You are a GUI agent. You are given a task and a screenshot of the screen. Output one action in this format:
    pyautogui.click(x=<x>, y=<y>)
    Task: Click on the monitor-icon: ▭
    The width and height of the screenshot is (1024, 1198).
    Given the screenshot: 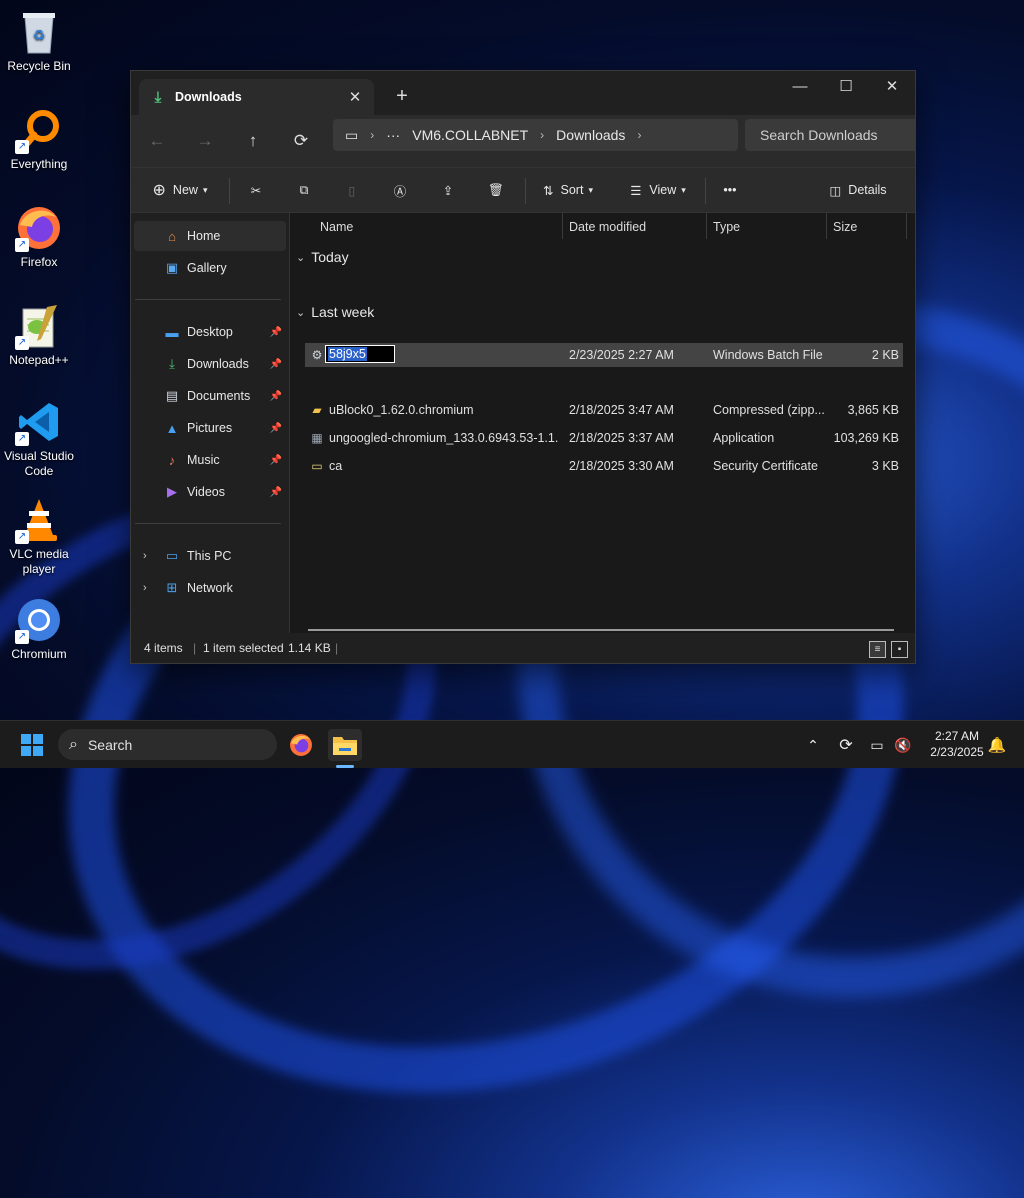 What is the action you would take?
    pyautogui.click(x=352, y=134)
    